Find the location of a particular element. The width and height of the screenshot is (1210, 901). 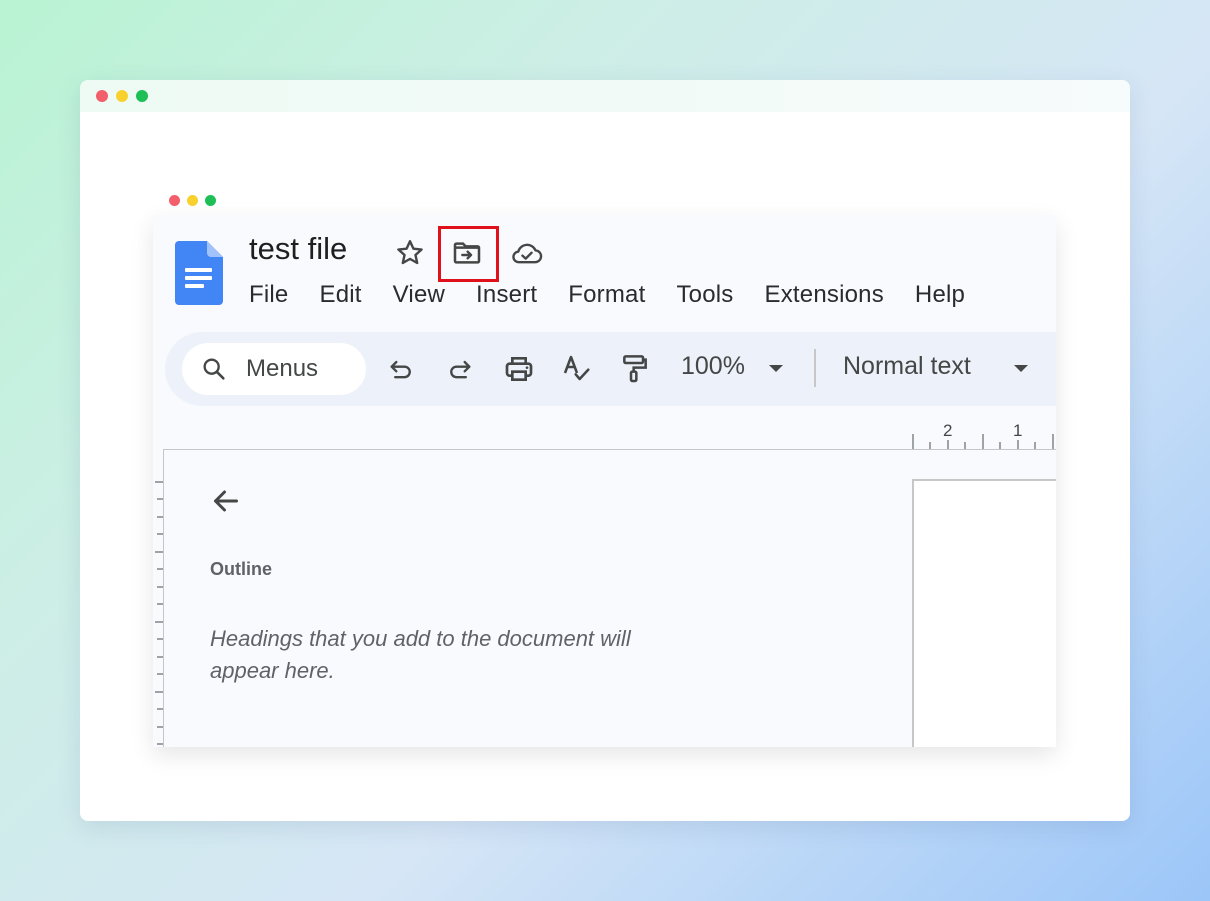

document-page is located at coordinates (984, 613).